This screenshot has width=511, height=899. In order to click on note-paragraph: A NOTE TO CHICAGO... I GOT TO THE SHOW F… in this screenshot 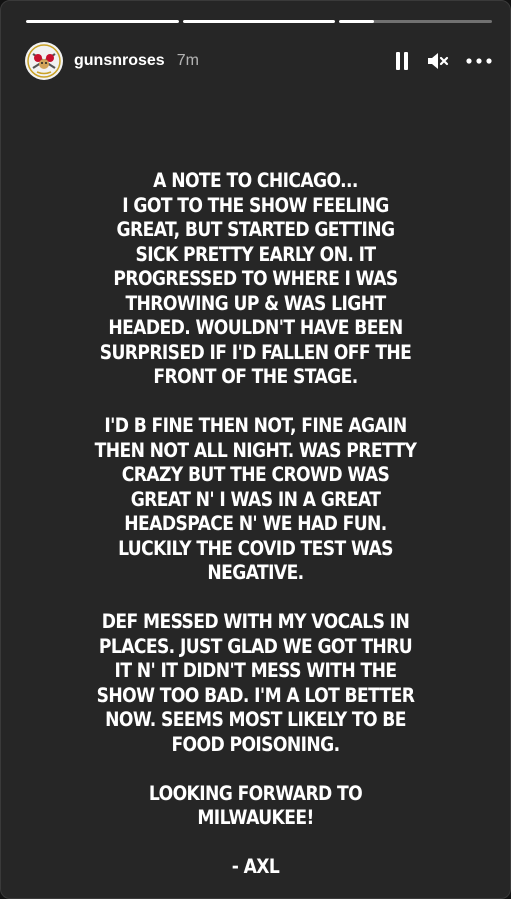, I will do `click(255, 278)`.